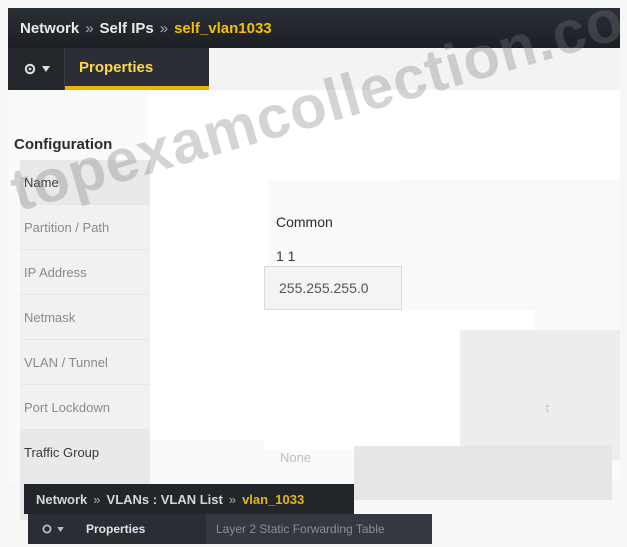 This screenshot has width=627, height=547. I want to click on bottom-tab-l2-forwarding: Layer 2 Static Forwarding Table, so click(319, 529).